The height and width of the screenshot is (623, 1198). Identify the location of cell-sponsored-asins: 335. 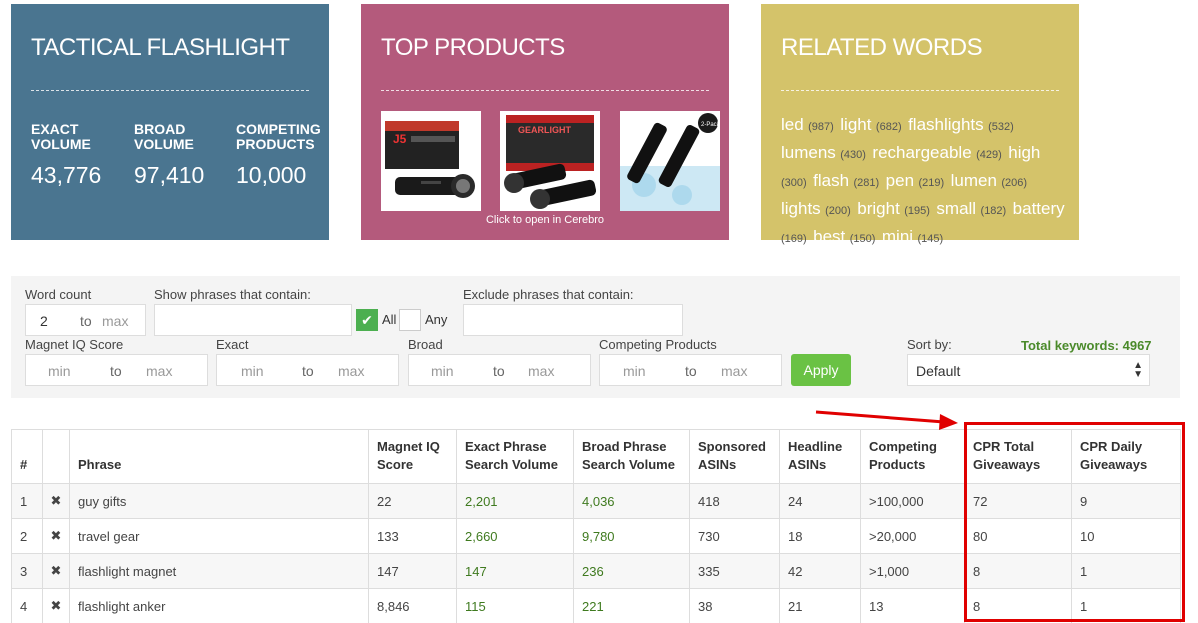
(734, 571).